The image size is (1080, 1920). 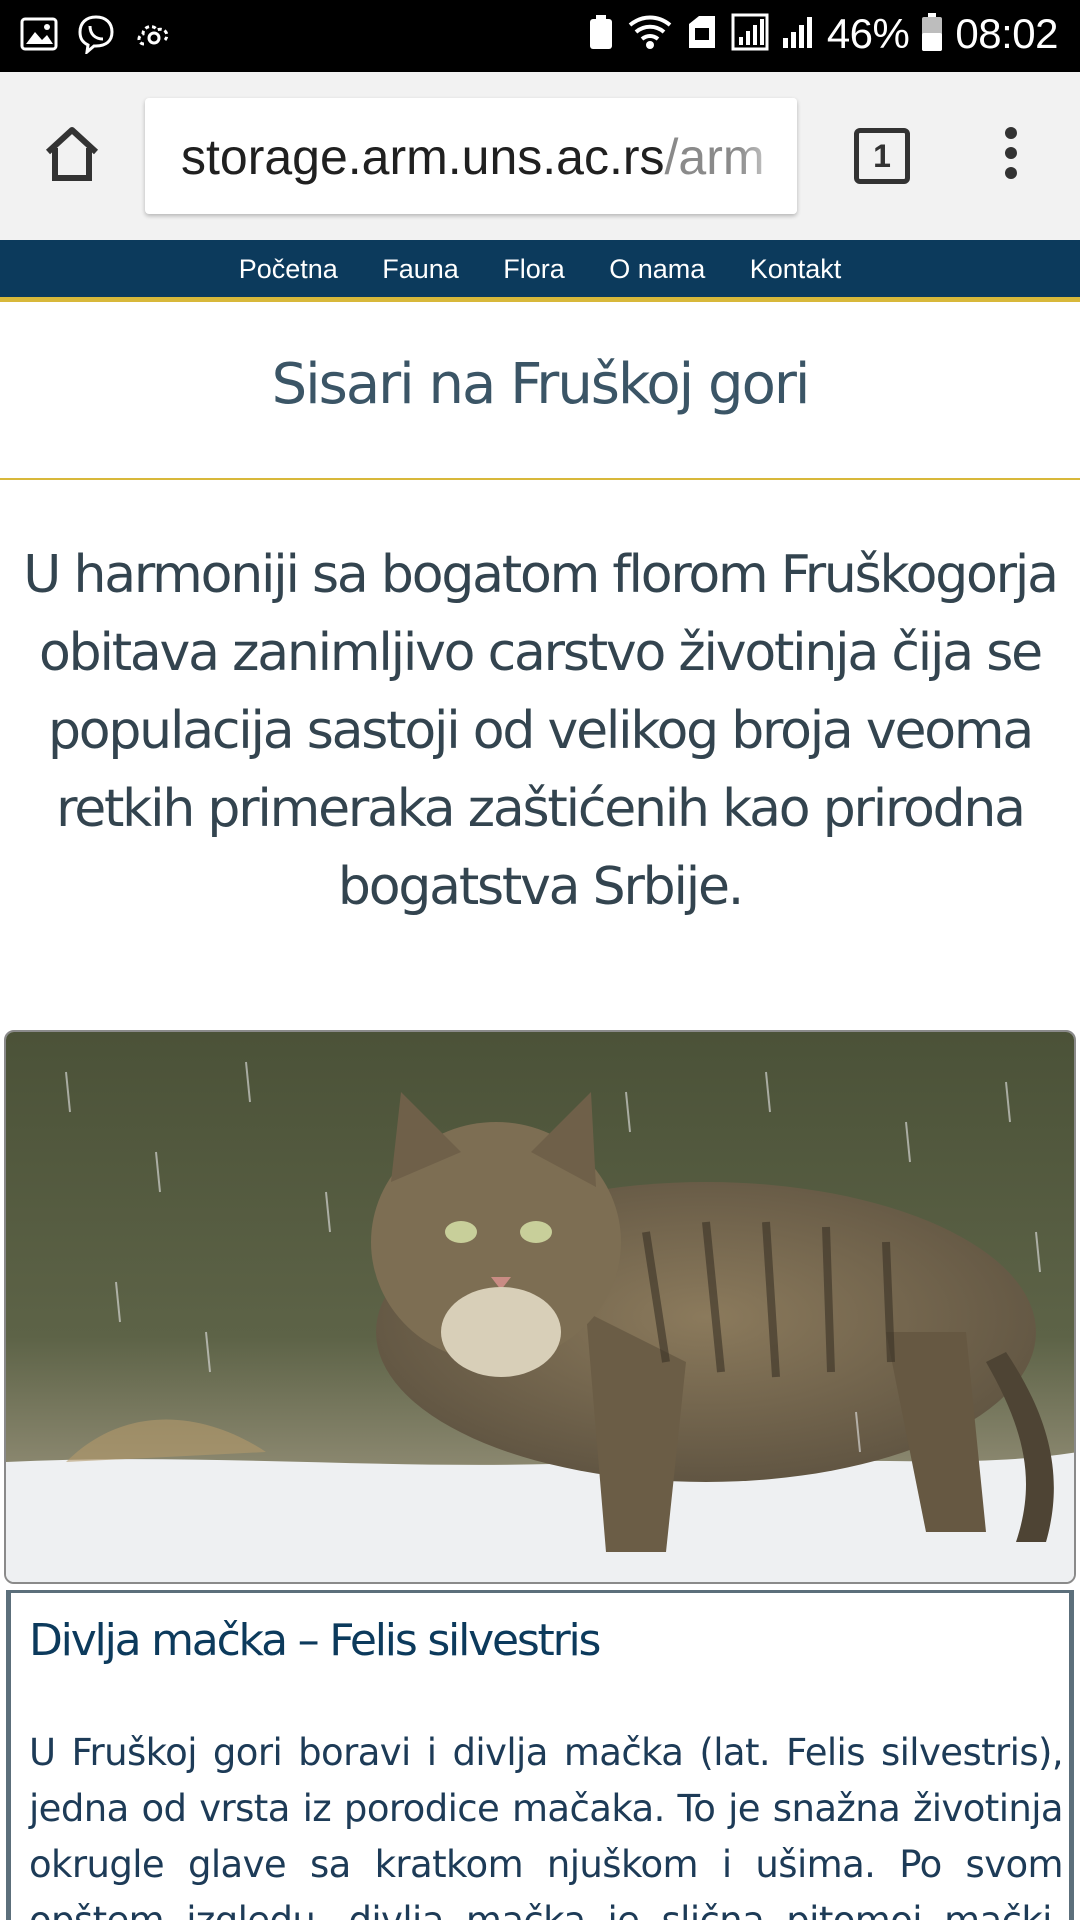 What do you see at coordinates (288, 269) in the screenshot?
I see `nav-item-pocetna: Početna` at bounding box center [288, 269].